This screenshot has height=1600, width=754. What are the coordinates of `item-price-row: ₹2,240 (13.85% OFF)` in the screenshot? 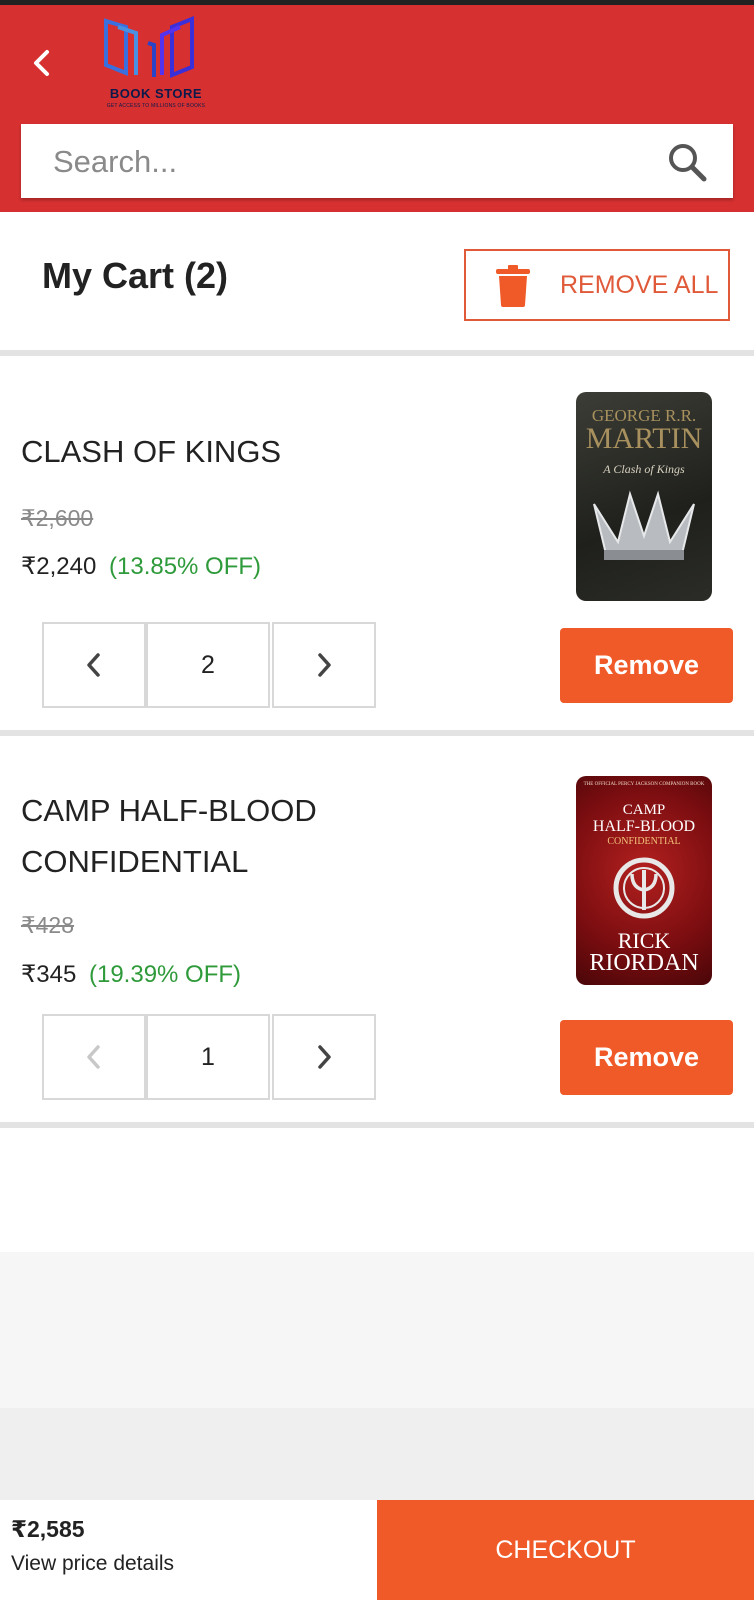 It's located at (141, 566).